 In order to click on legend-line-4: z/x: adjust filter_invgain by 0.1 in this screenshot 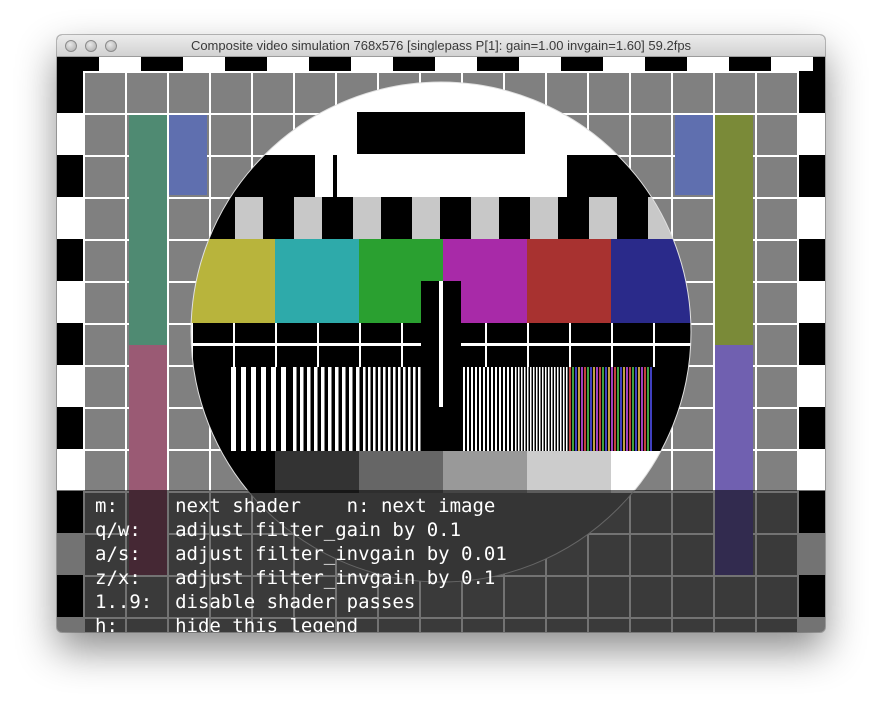, I will do `click(295, 578)`.